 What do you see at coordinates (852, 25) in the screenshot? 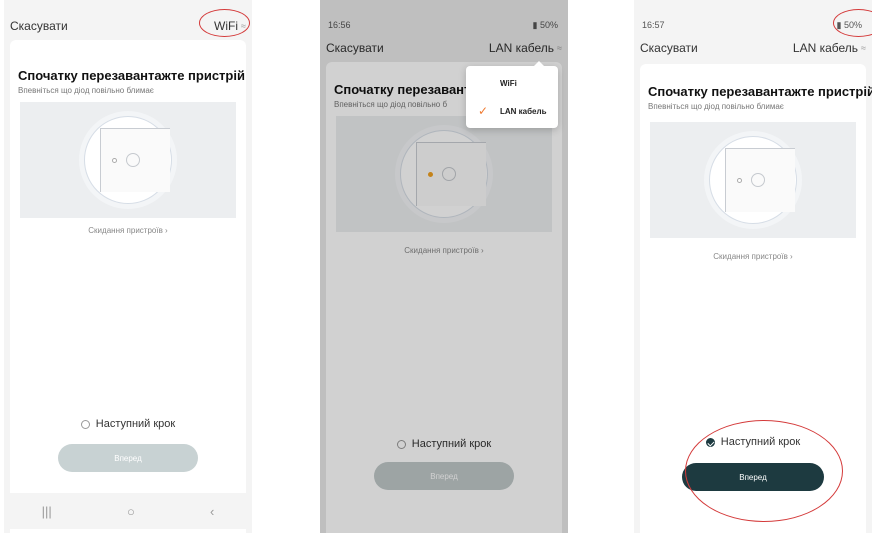
I see `battery-label: 50%` at bounding box center [852, 25].